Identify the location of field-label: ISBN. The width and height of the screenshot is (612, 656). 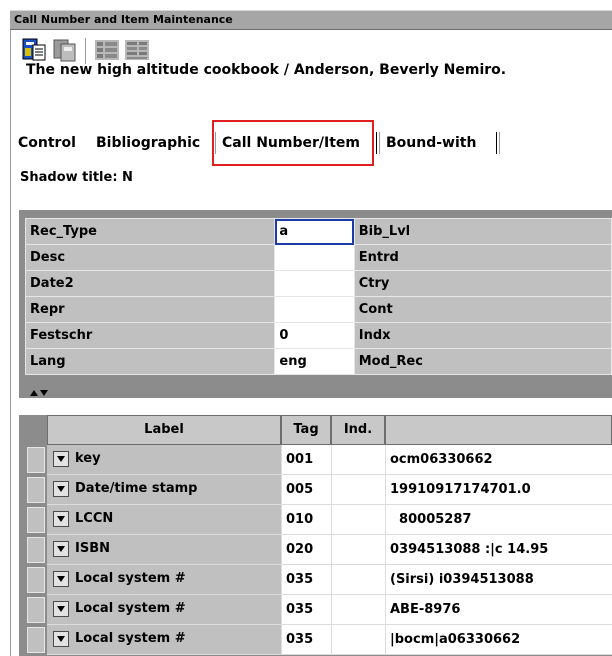
(92, 548).